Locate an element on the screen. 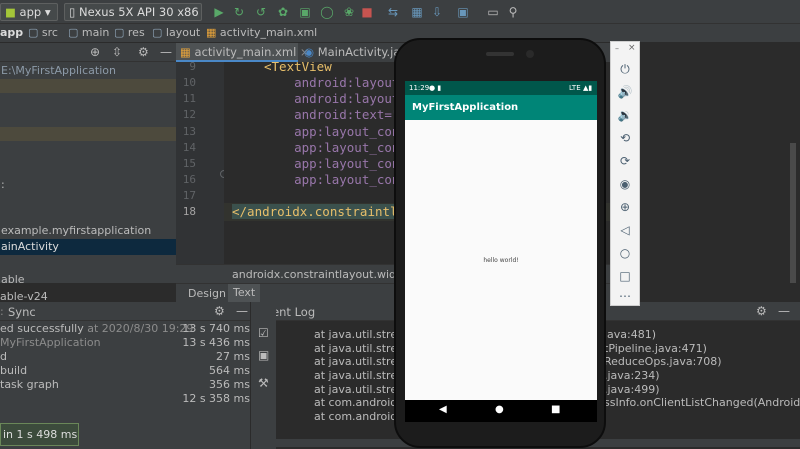 This screenshot has width=800, height=449. line-number: 17 is located at coordinates (189, 195).